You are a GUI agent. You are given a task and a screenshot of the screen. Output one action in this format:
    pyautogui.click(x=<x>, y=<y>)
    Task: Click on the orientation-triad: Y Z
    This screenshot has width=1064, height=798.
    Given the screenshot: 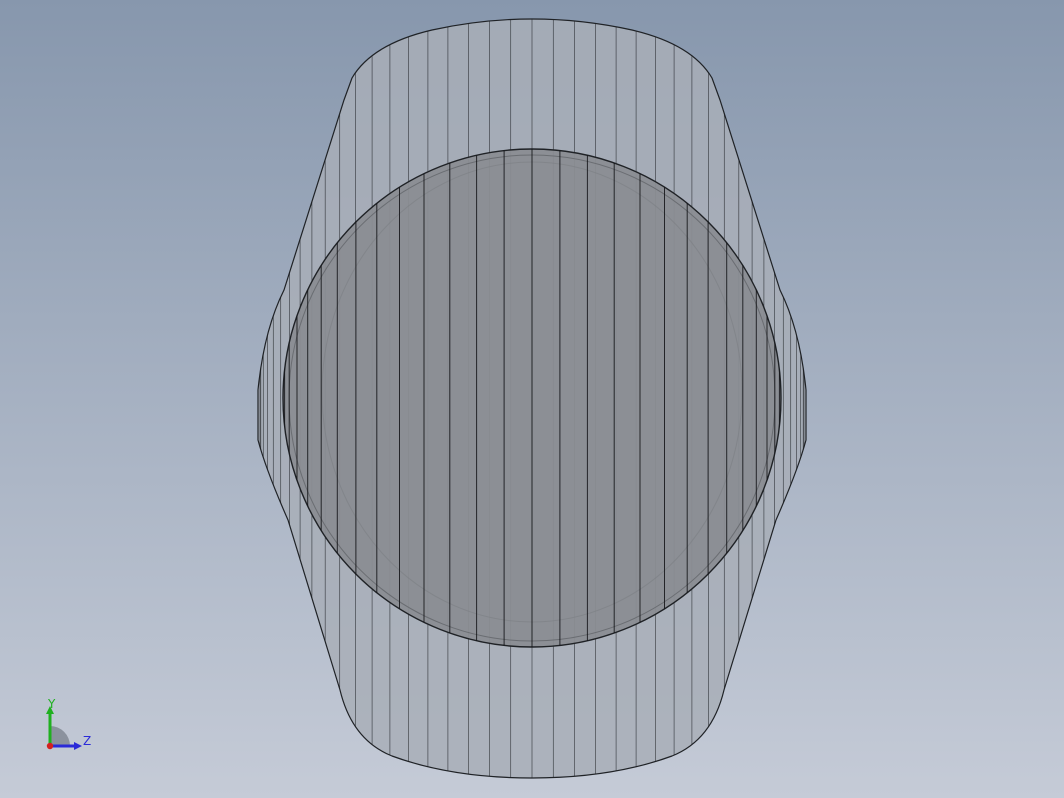 What is the action you would take?
    pyautogui.click(x=68, y=726)
    